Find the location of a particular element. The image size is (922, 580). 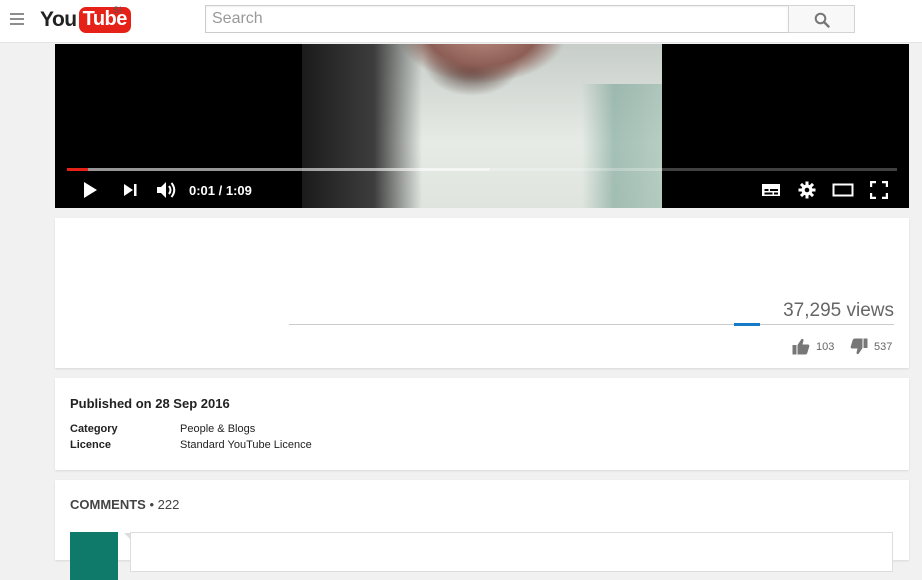

masthead: You Tube SI Search is located at coordinates (461, 21).